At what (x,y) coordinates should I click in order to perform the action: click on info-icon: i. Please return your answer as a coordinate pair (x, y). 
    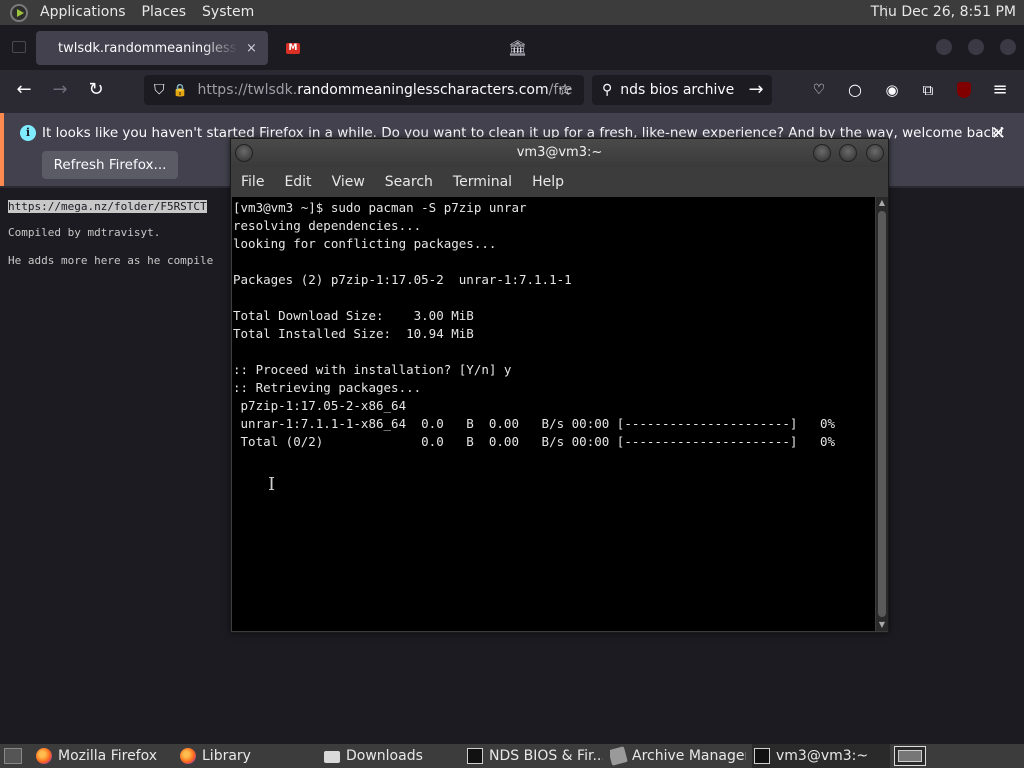
    Looking at the image, I should click on (28, 133).